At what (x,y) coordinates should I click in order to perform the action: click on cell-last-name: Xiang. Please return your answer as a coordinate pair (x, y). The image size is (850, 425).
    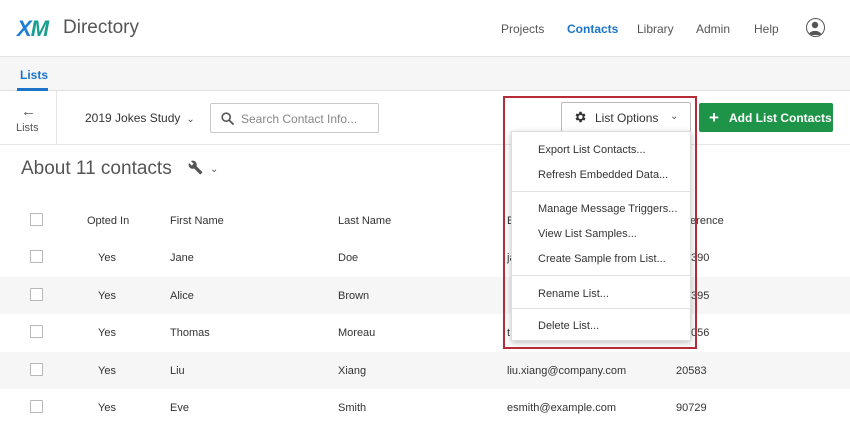
    Looking at the image, I should click on (352, 371).